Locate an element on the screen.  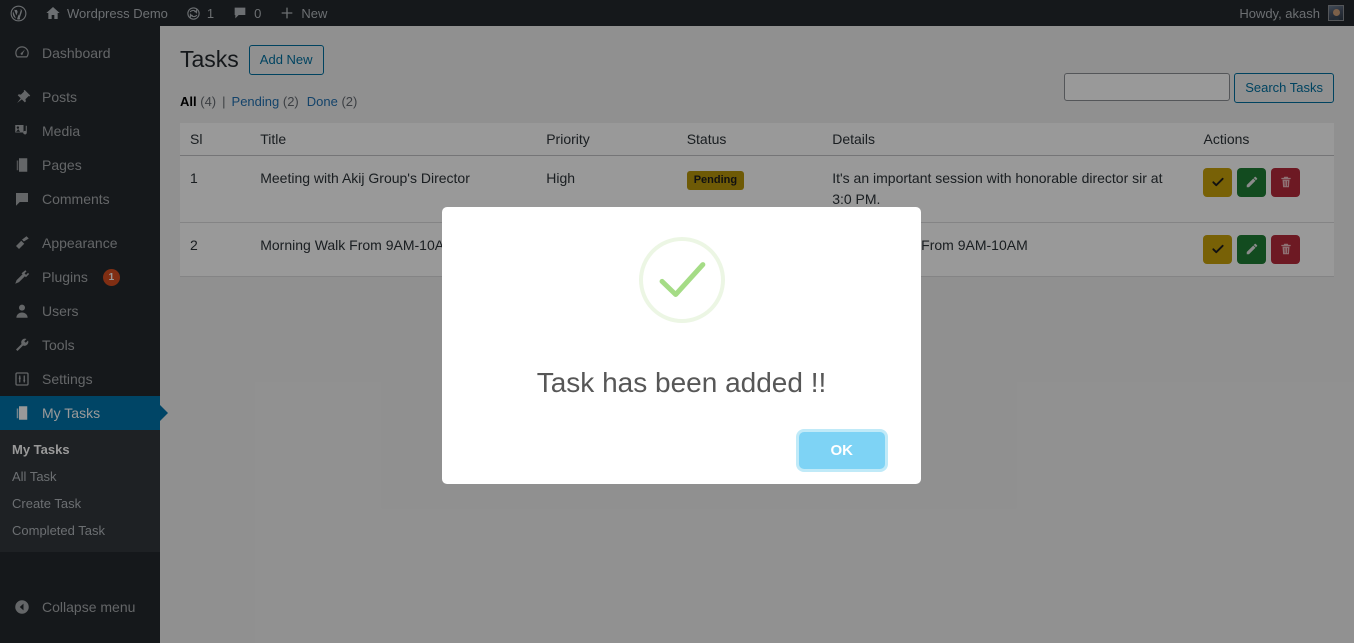
success-check-icon is located at coordinates (681, 280).